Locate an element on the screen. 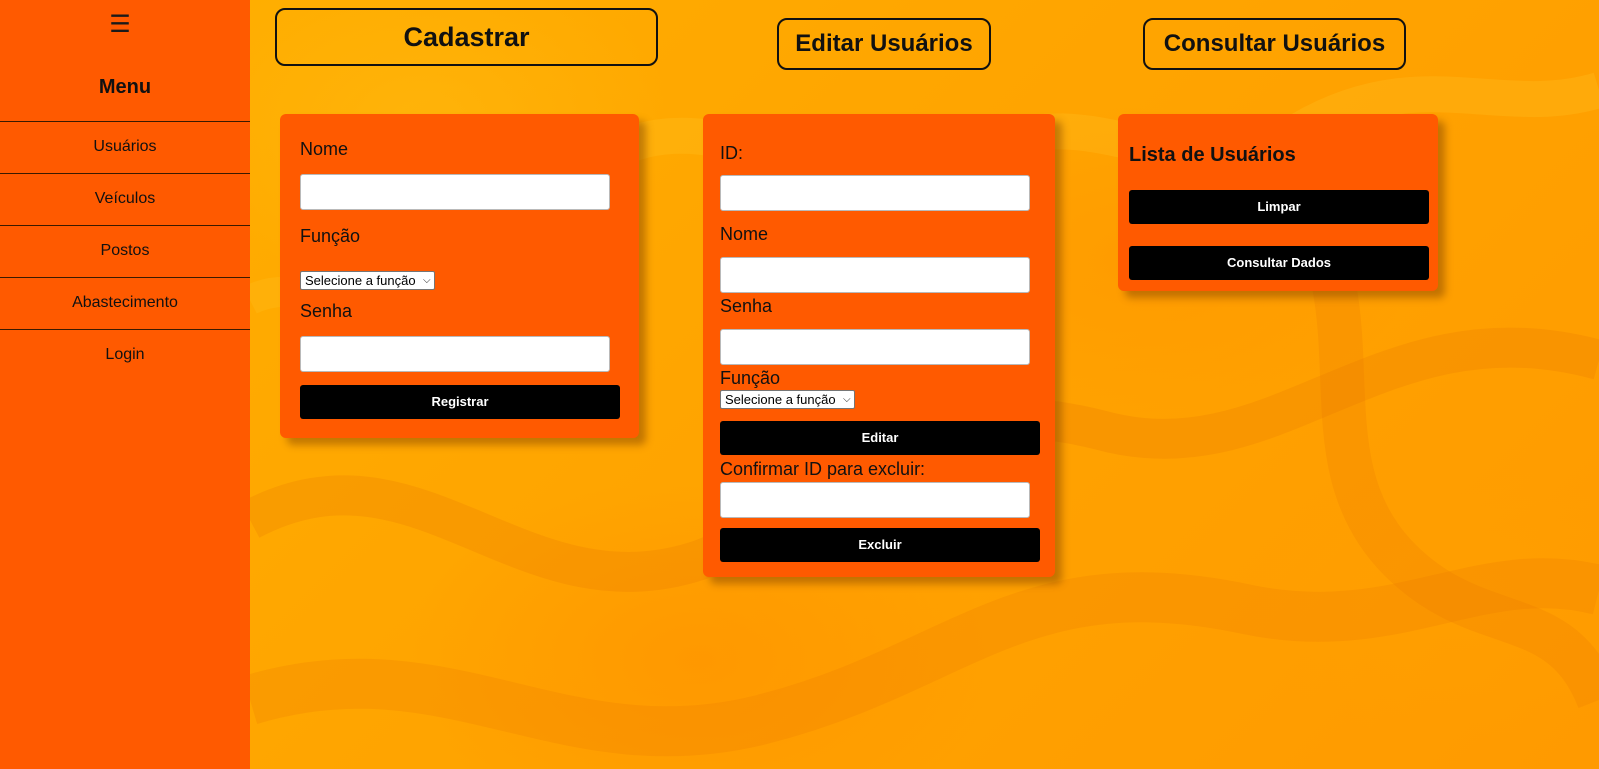 The width and height of the screenshot is (1599, 769). confirmar-id-label: Confirmar ID para excluir: is located at coordinates (823, 469).